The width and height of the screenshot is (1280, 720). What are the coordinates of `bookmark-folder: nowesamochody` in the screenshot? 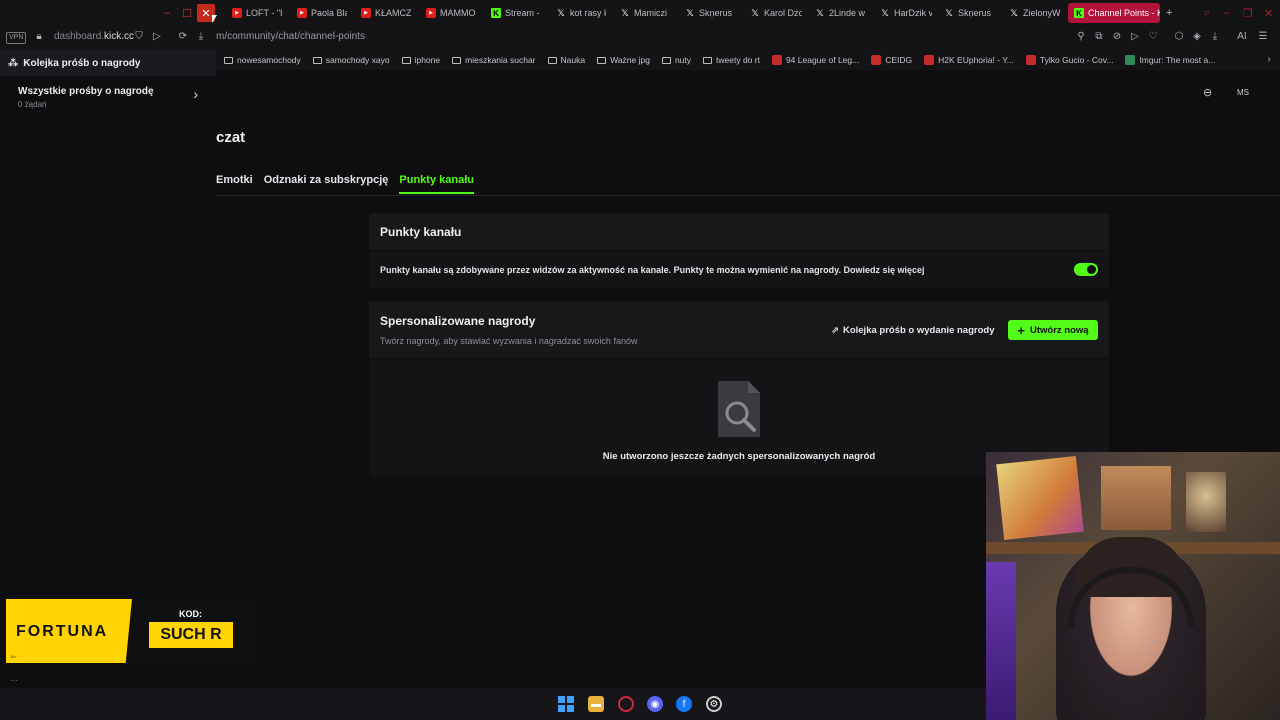 It's located at (262, 60).